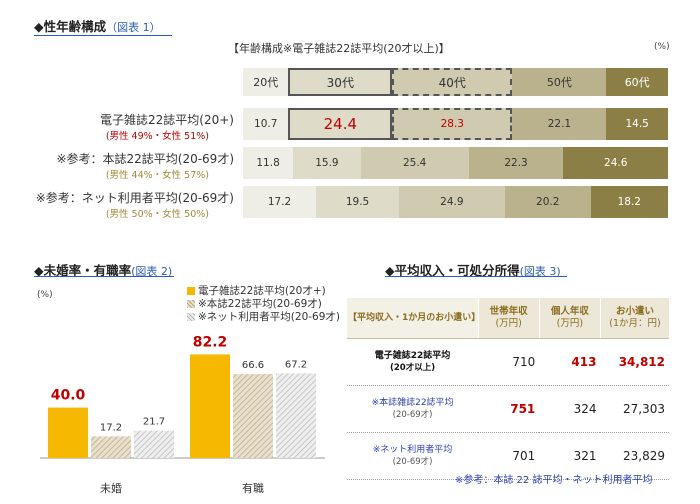 The image size is (700, 504). I want to click on row-label-text: ※ネット利用者平均, so click(412, 450).